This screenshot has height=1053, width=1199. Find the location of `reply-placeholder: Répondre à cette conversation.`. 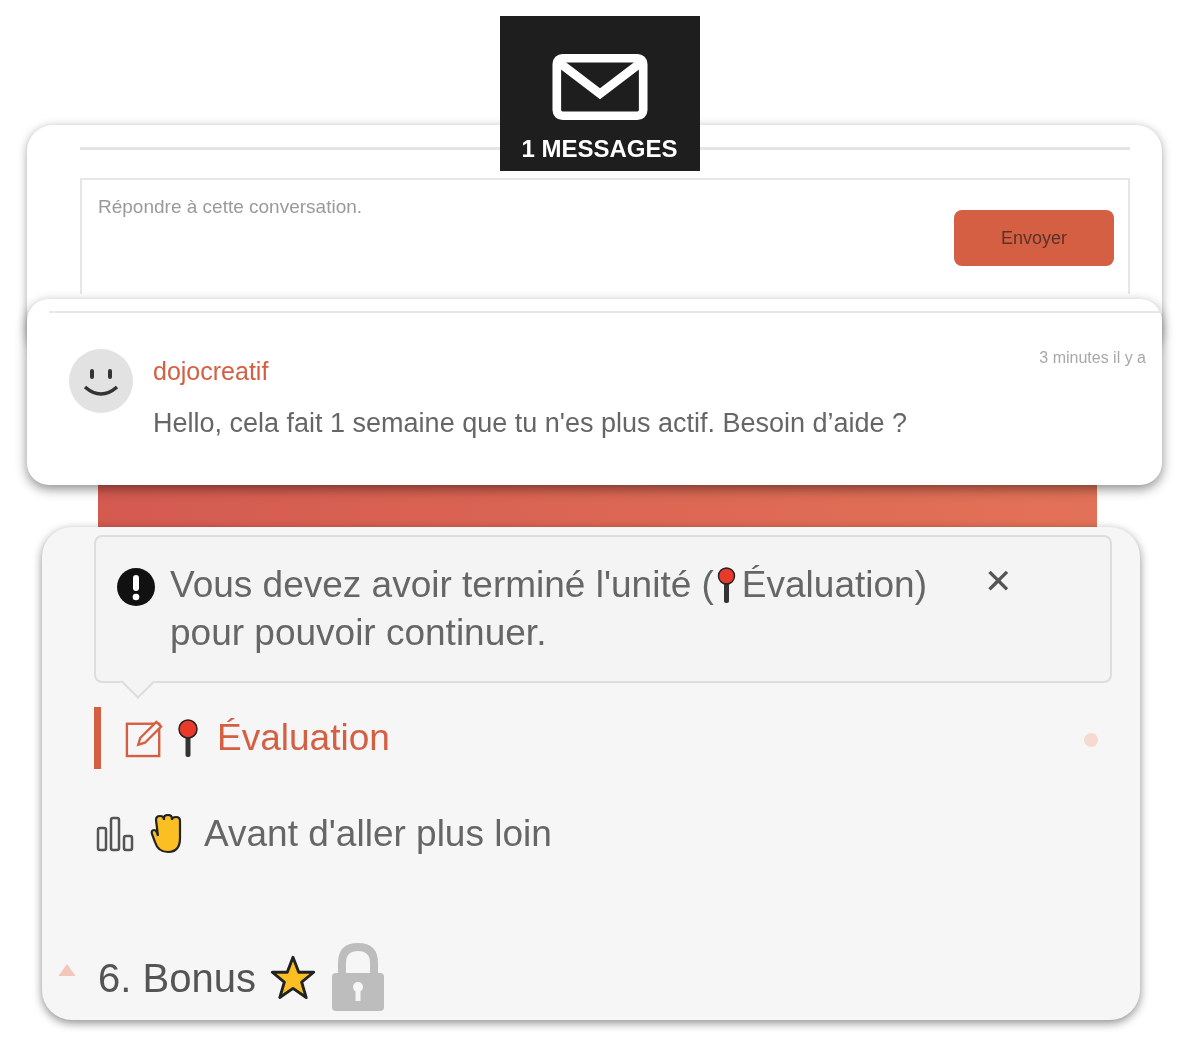

reply-placeholder: Répondre à cette conversation. is located at coordinates (230, 207).